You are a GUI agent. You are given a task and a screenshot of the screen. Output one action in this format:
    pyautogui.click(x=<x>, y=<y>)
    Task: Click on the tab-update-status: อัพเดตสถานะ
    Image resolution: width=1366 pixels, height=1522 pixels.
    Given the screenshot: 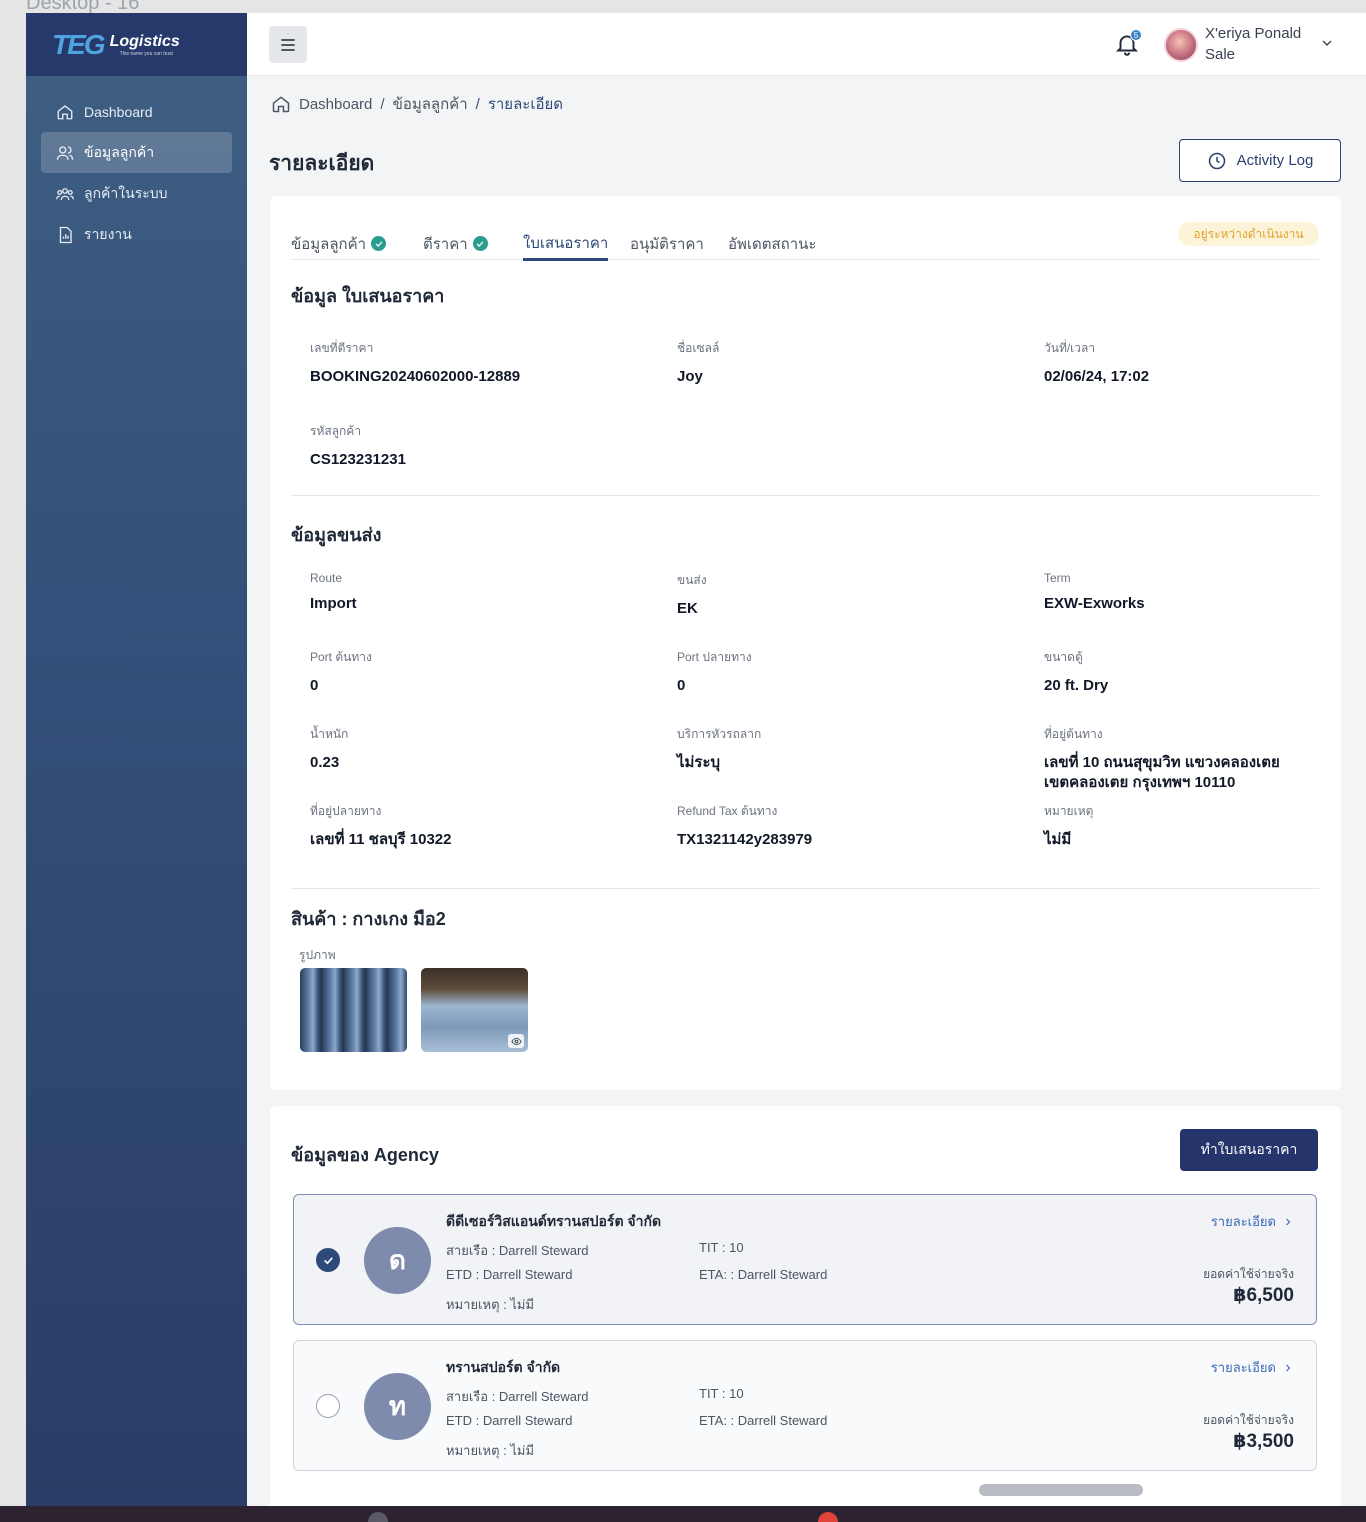 What is the action you would take?
    pyautogui.click(x=772, y=243)
    